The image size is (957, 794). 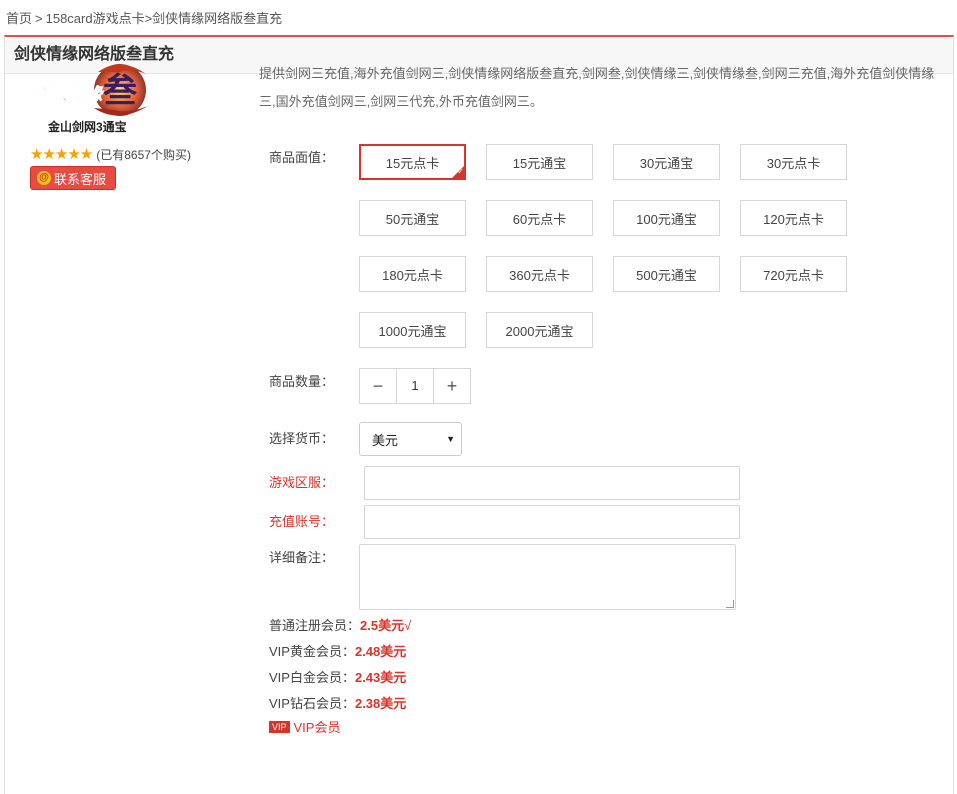 I want to click on denomination-option: 720元点卡, so click(x=793, y=274).